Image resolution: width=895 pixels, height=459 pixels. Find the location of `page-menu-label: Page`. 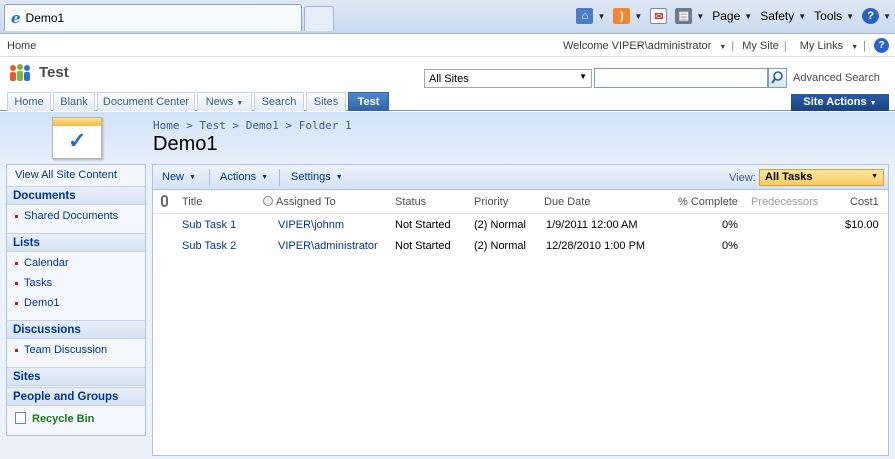

page-menu-label: Page is located at coordinates (726, 16).